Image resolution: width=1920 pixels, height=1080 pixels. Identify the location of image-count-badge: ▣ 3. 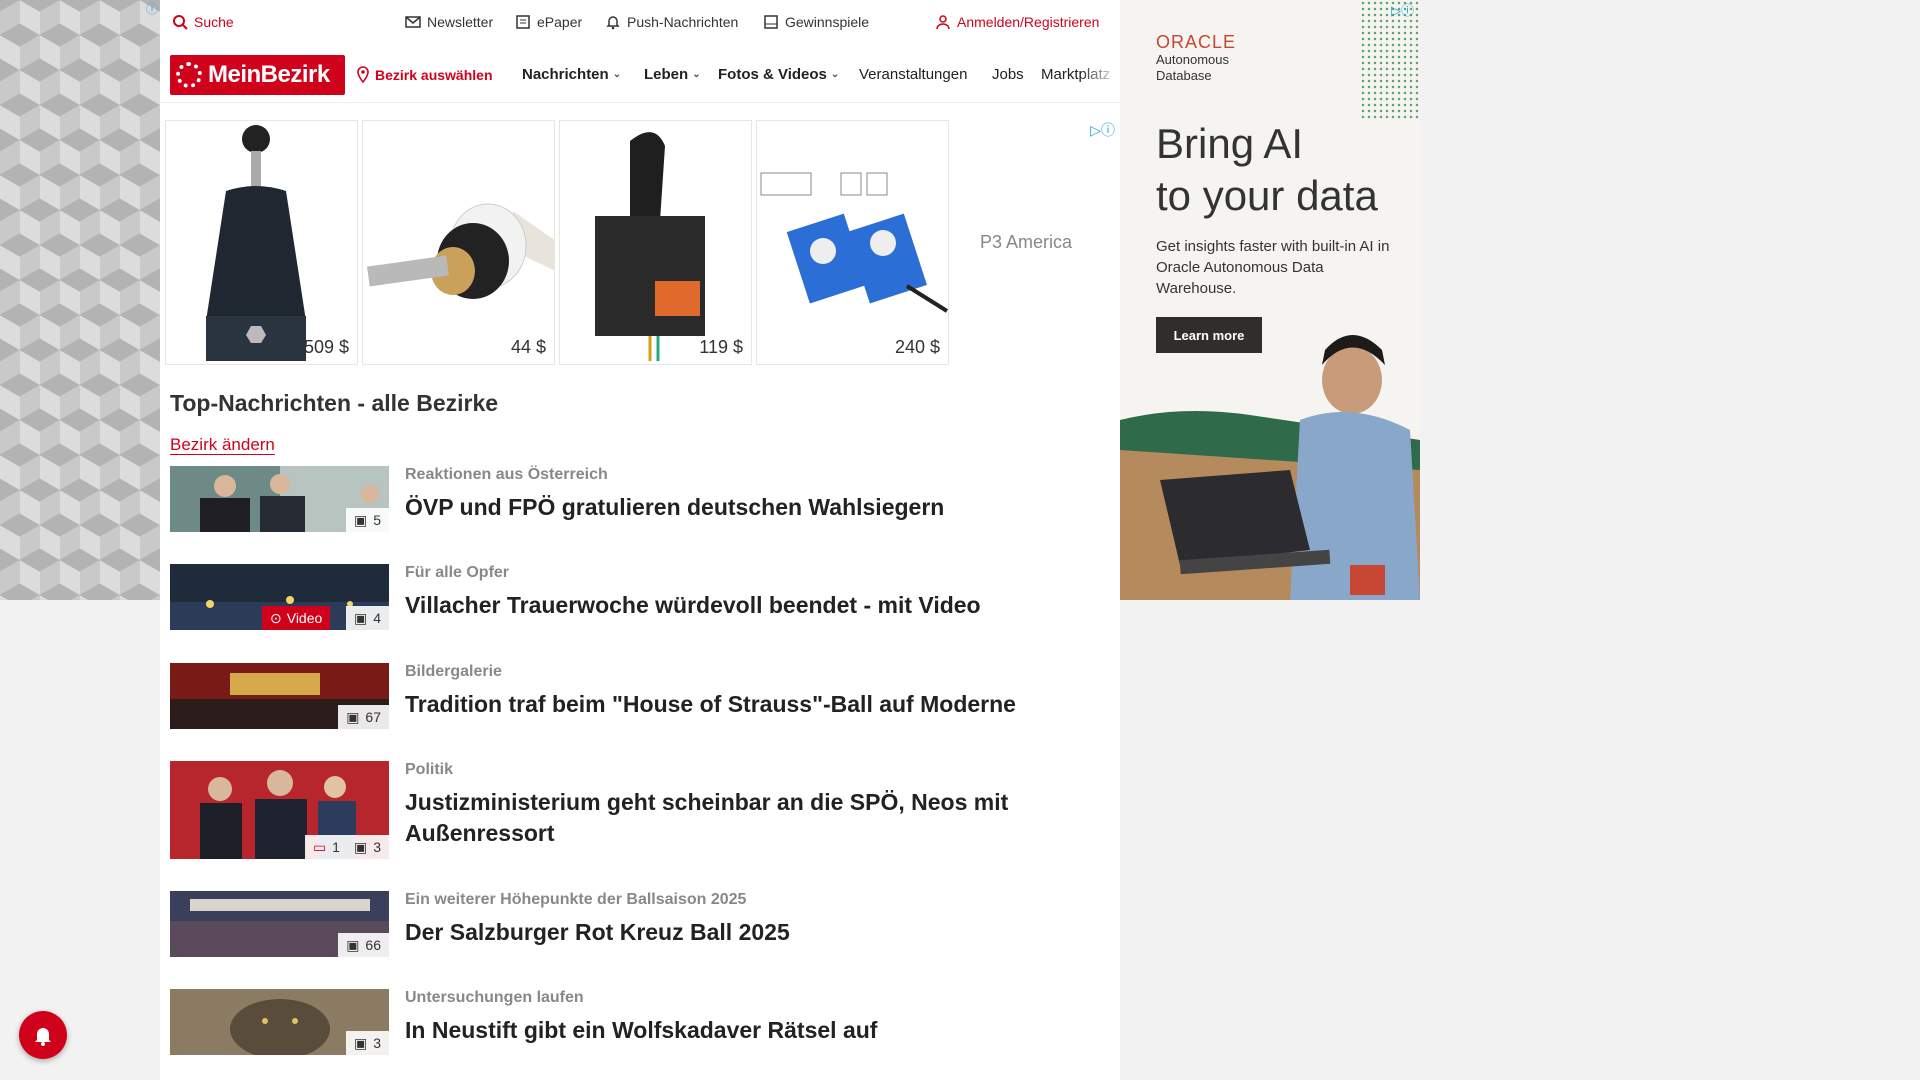
(367, 1043).